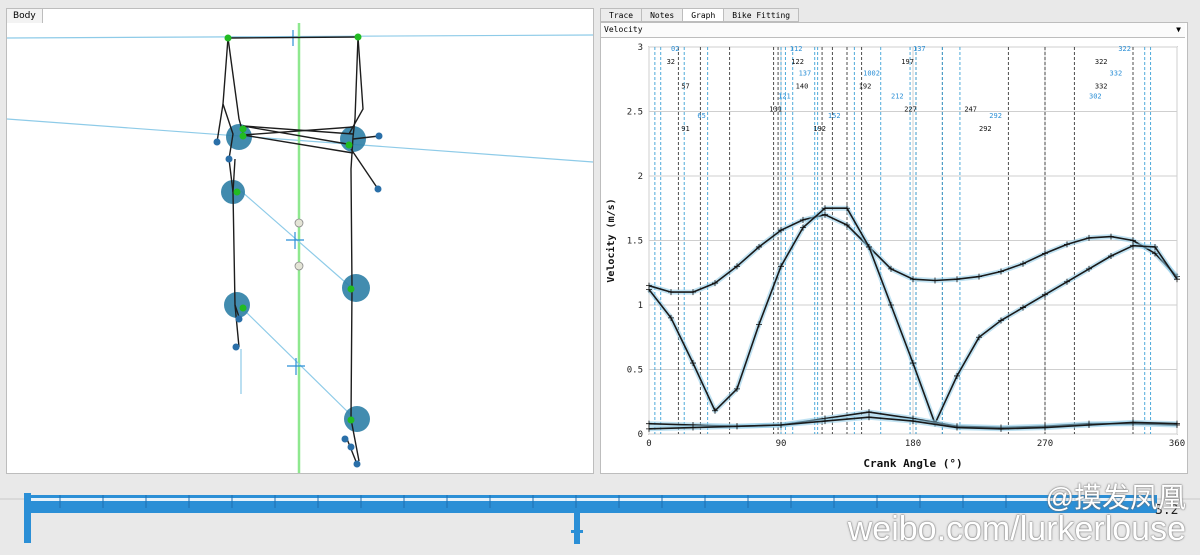 The width and height of the screenshot is (1200, 555). I want to click on metric-dropdown-value: Velocity, so click(623, 29).